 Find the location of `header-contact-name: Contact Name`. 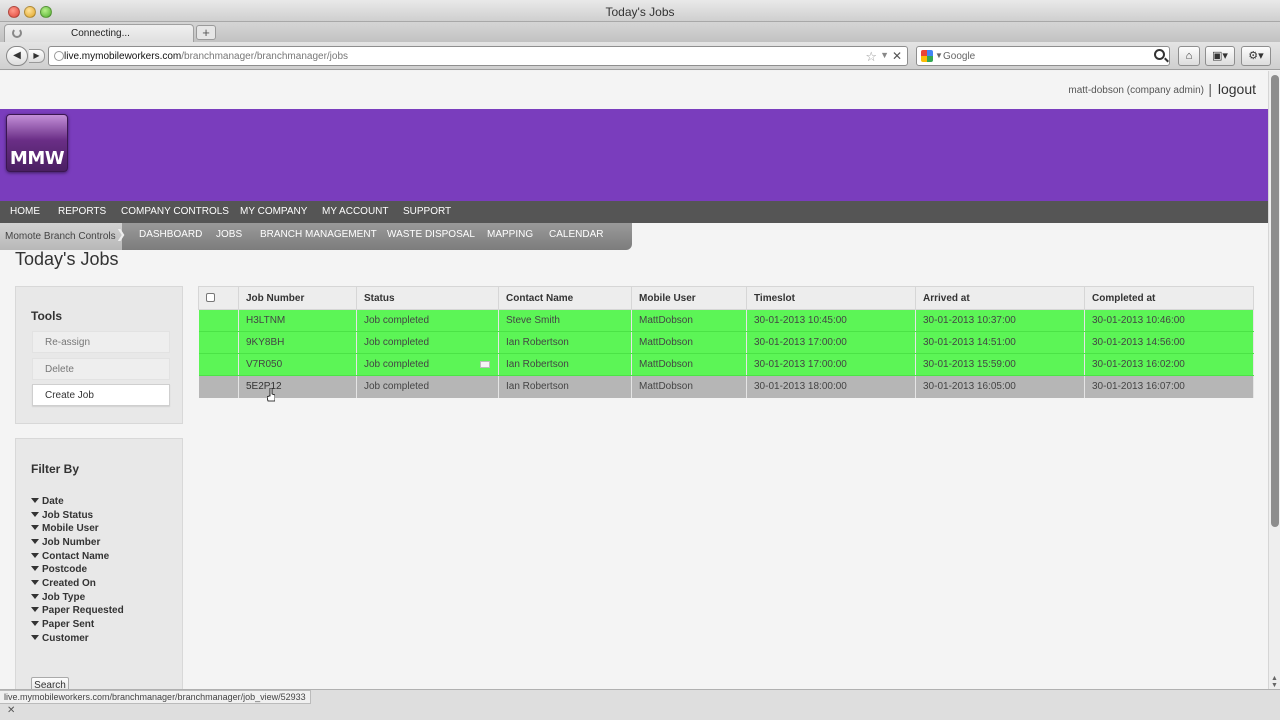

header-contact-name: Contact Name is located at coordinates (565, 298).